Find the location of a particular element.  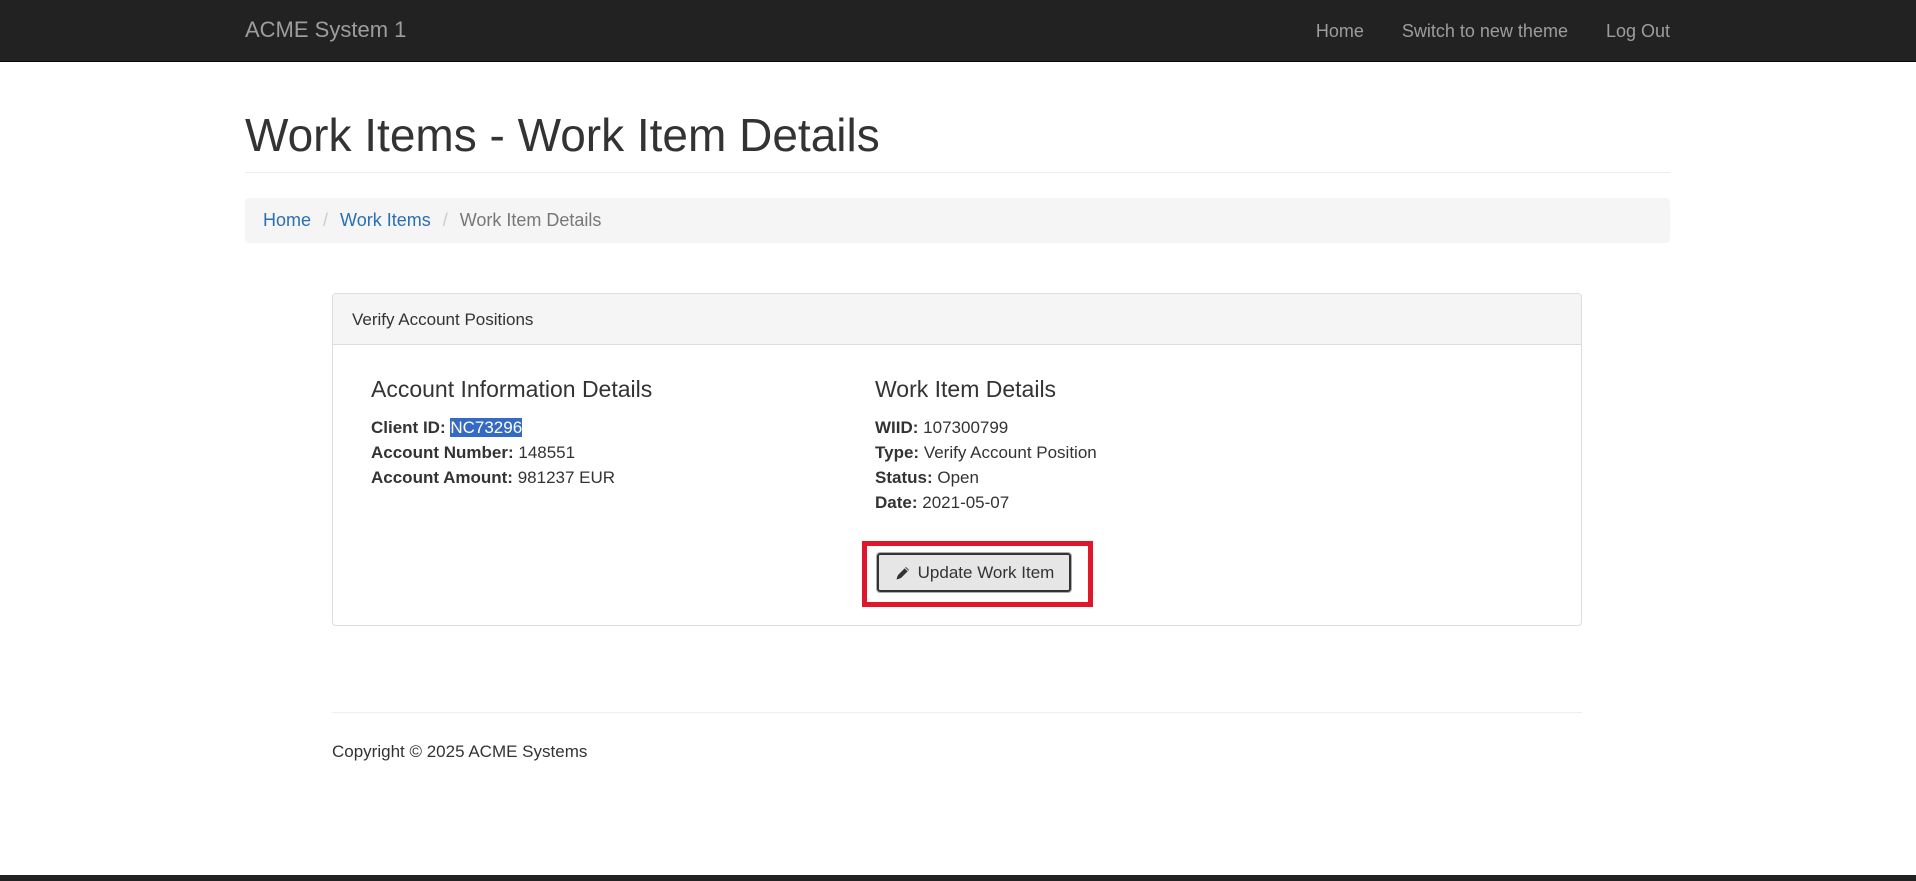

account-number-field: Account Number: 148551 is located at coordinates (511, 452).